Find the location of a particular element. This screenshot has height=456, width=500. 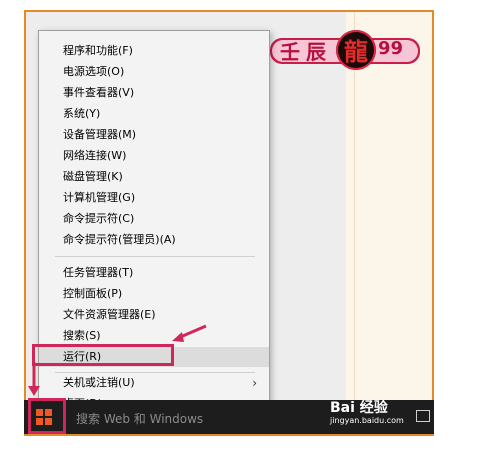

menu-item-label: 控制面板(P) is located at coordinates (93, 293).